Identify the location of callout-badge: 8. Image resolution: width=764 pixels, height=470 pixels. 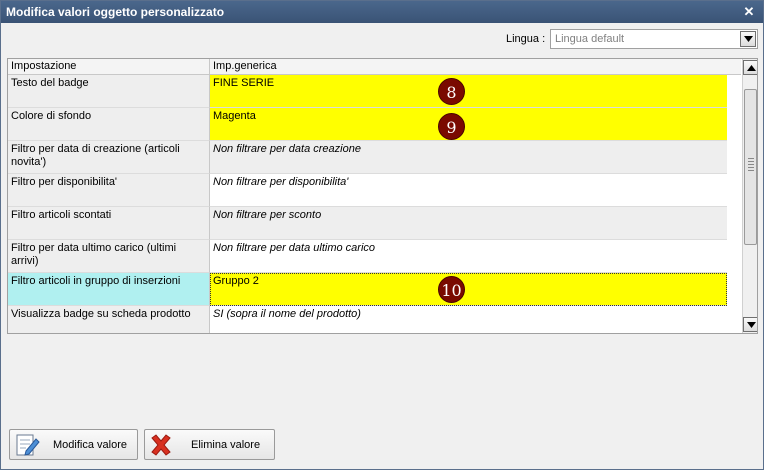
(451, 91).